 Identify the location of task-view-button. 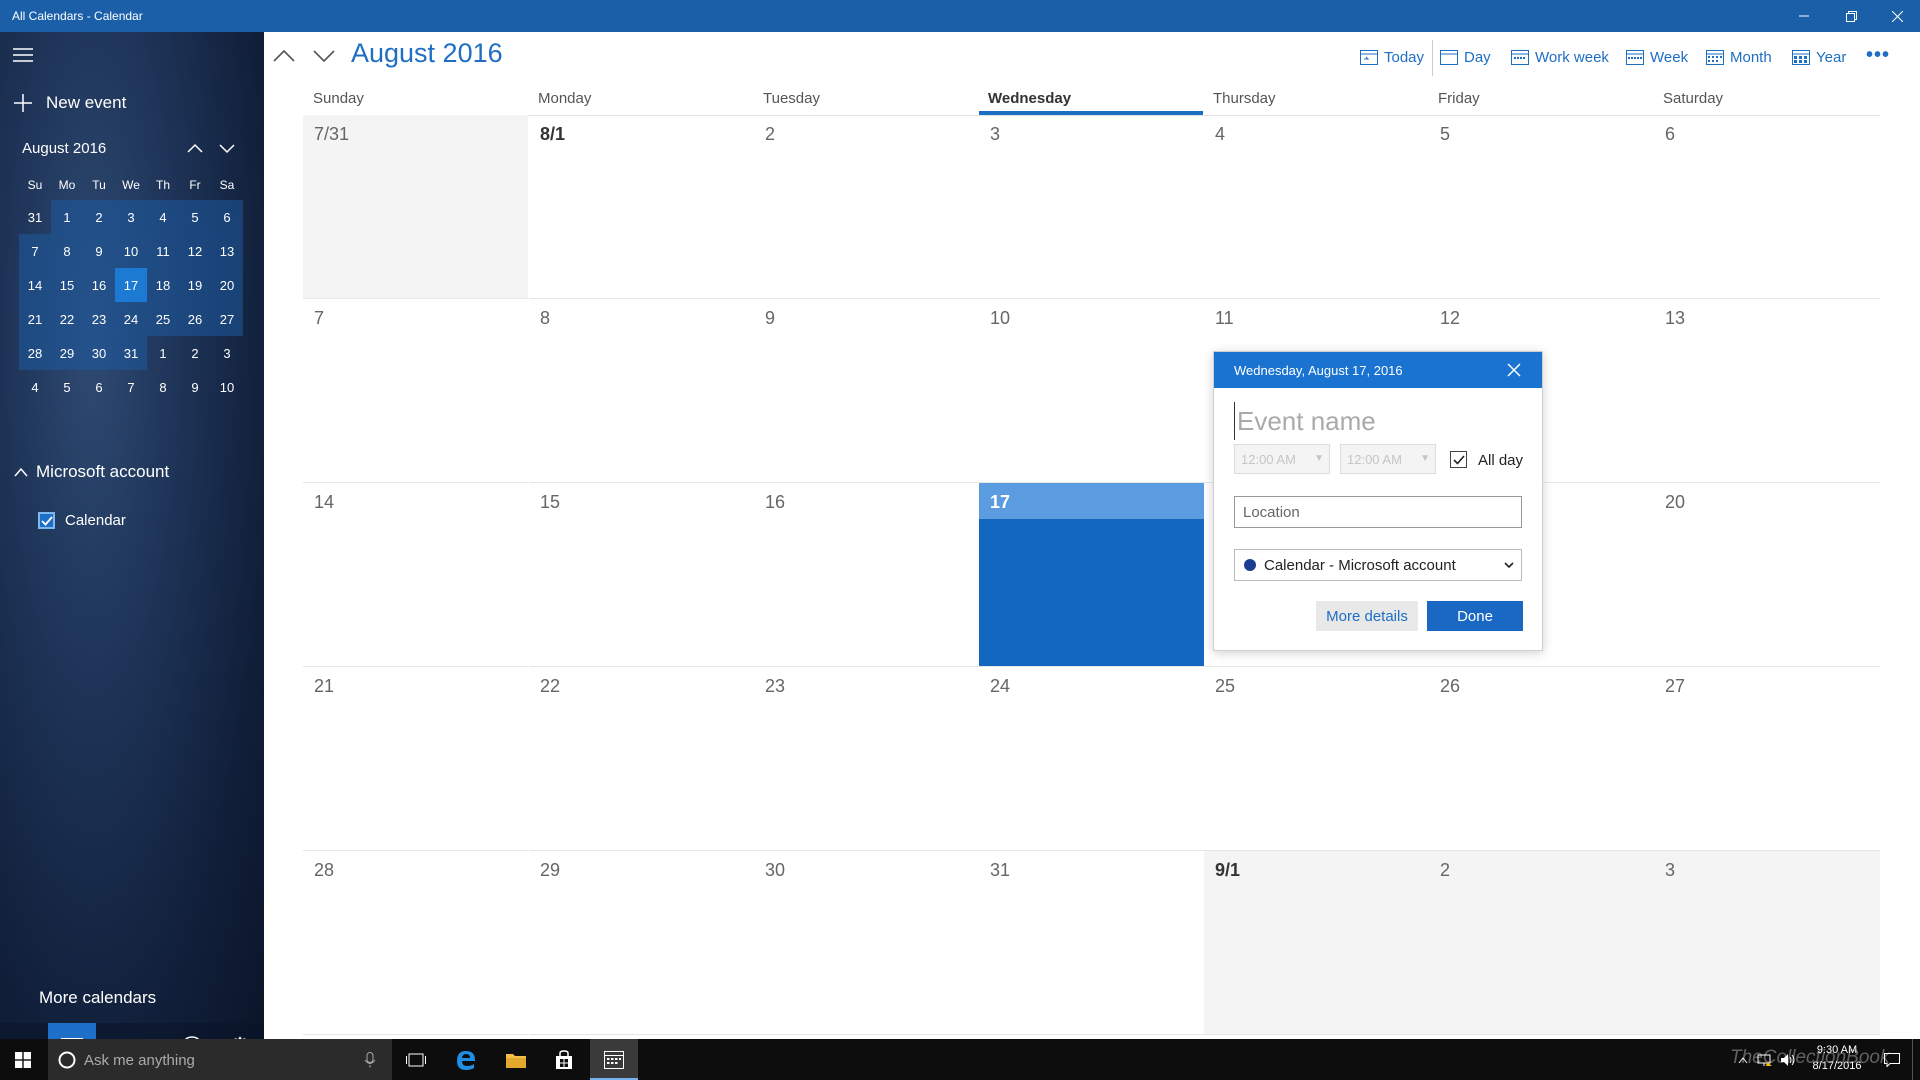
(416, 1059).